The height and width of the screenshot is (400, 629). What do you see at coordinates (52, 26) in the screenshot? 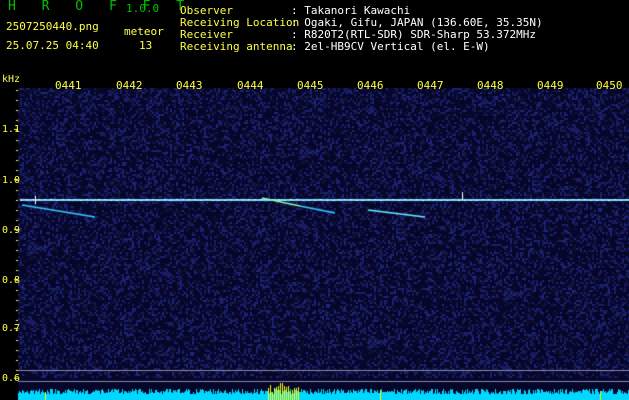
I see `file-name: 2507250440.png` at bounding box center [52, 26].